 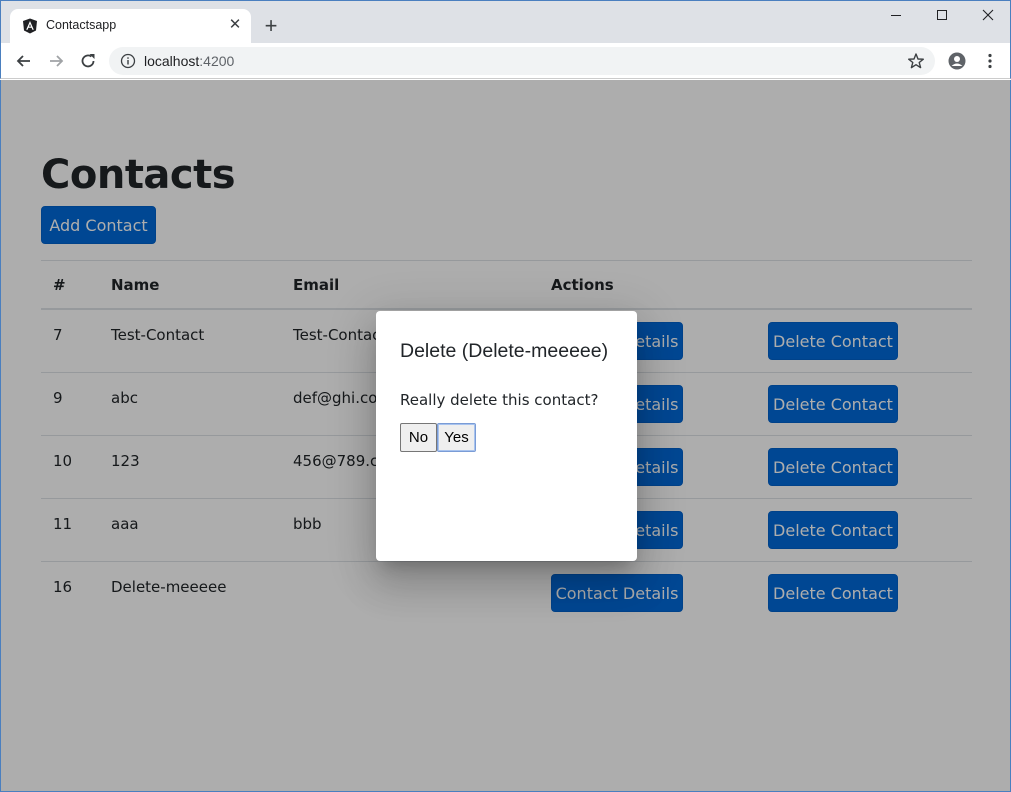 I want to click on no-button: No, so click(x=418, y=437).